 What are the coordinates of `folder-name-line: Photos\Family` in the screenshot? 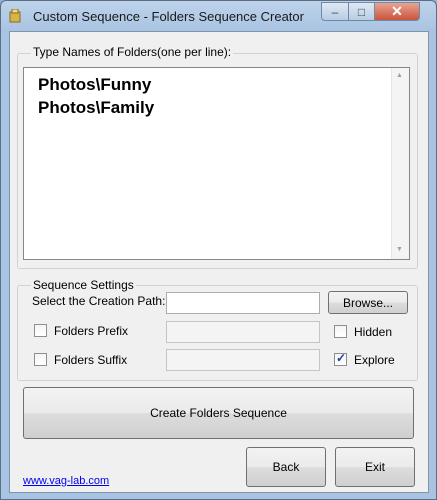 It's located at (96, 107).